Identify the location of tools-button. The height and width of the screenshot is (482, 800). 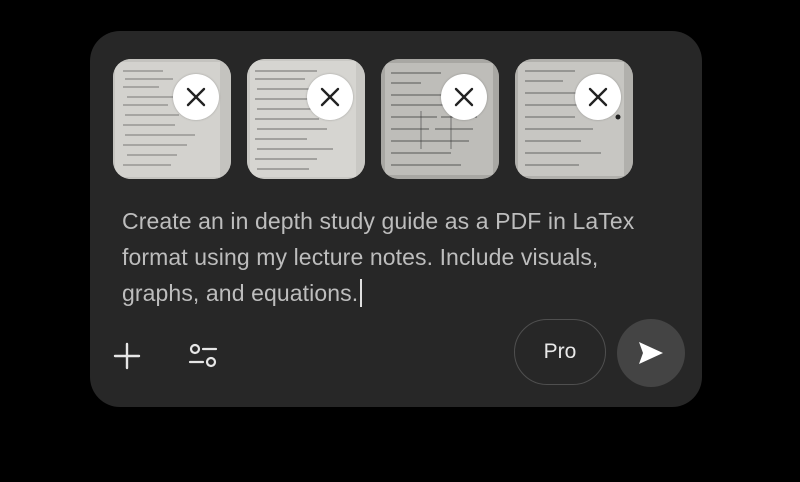
(203, 356).